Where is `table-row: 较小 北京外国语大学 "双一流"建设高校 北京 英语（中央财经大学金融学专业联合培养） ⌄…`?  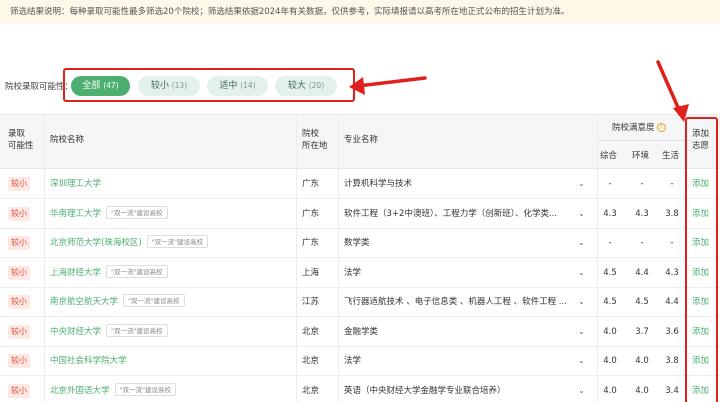 table-row: 较小 北京外国语大学 "双一流"建设高校 北京 英语（中央财经大学金融学专业联合培养） ⌄… is located at coordinates (360, 389).